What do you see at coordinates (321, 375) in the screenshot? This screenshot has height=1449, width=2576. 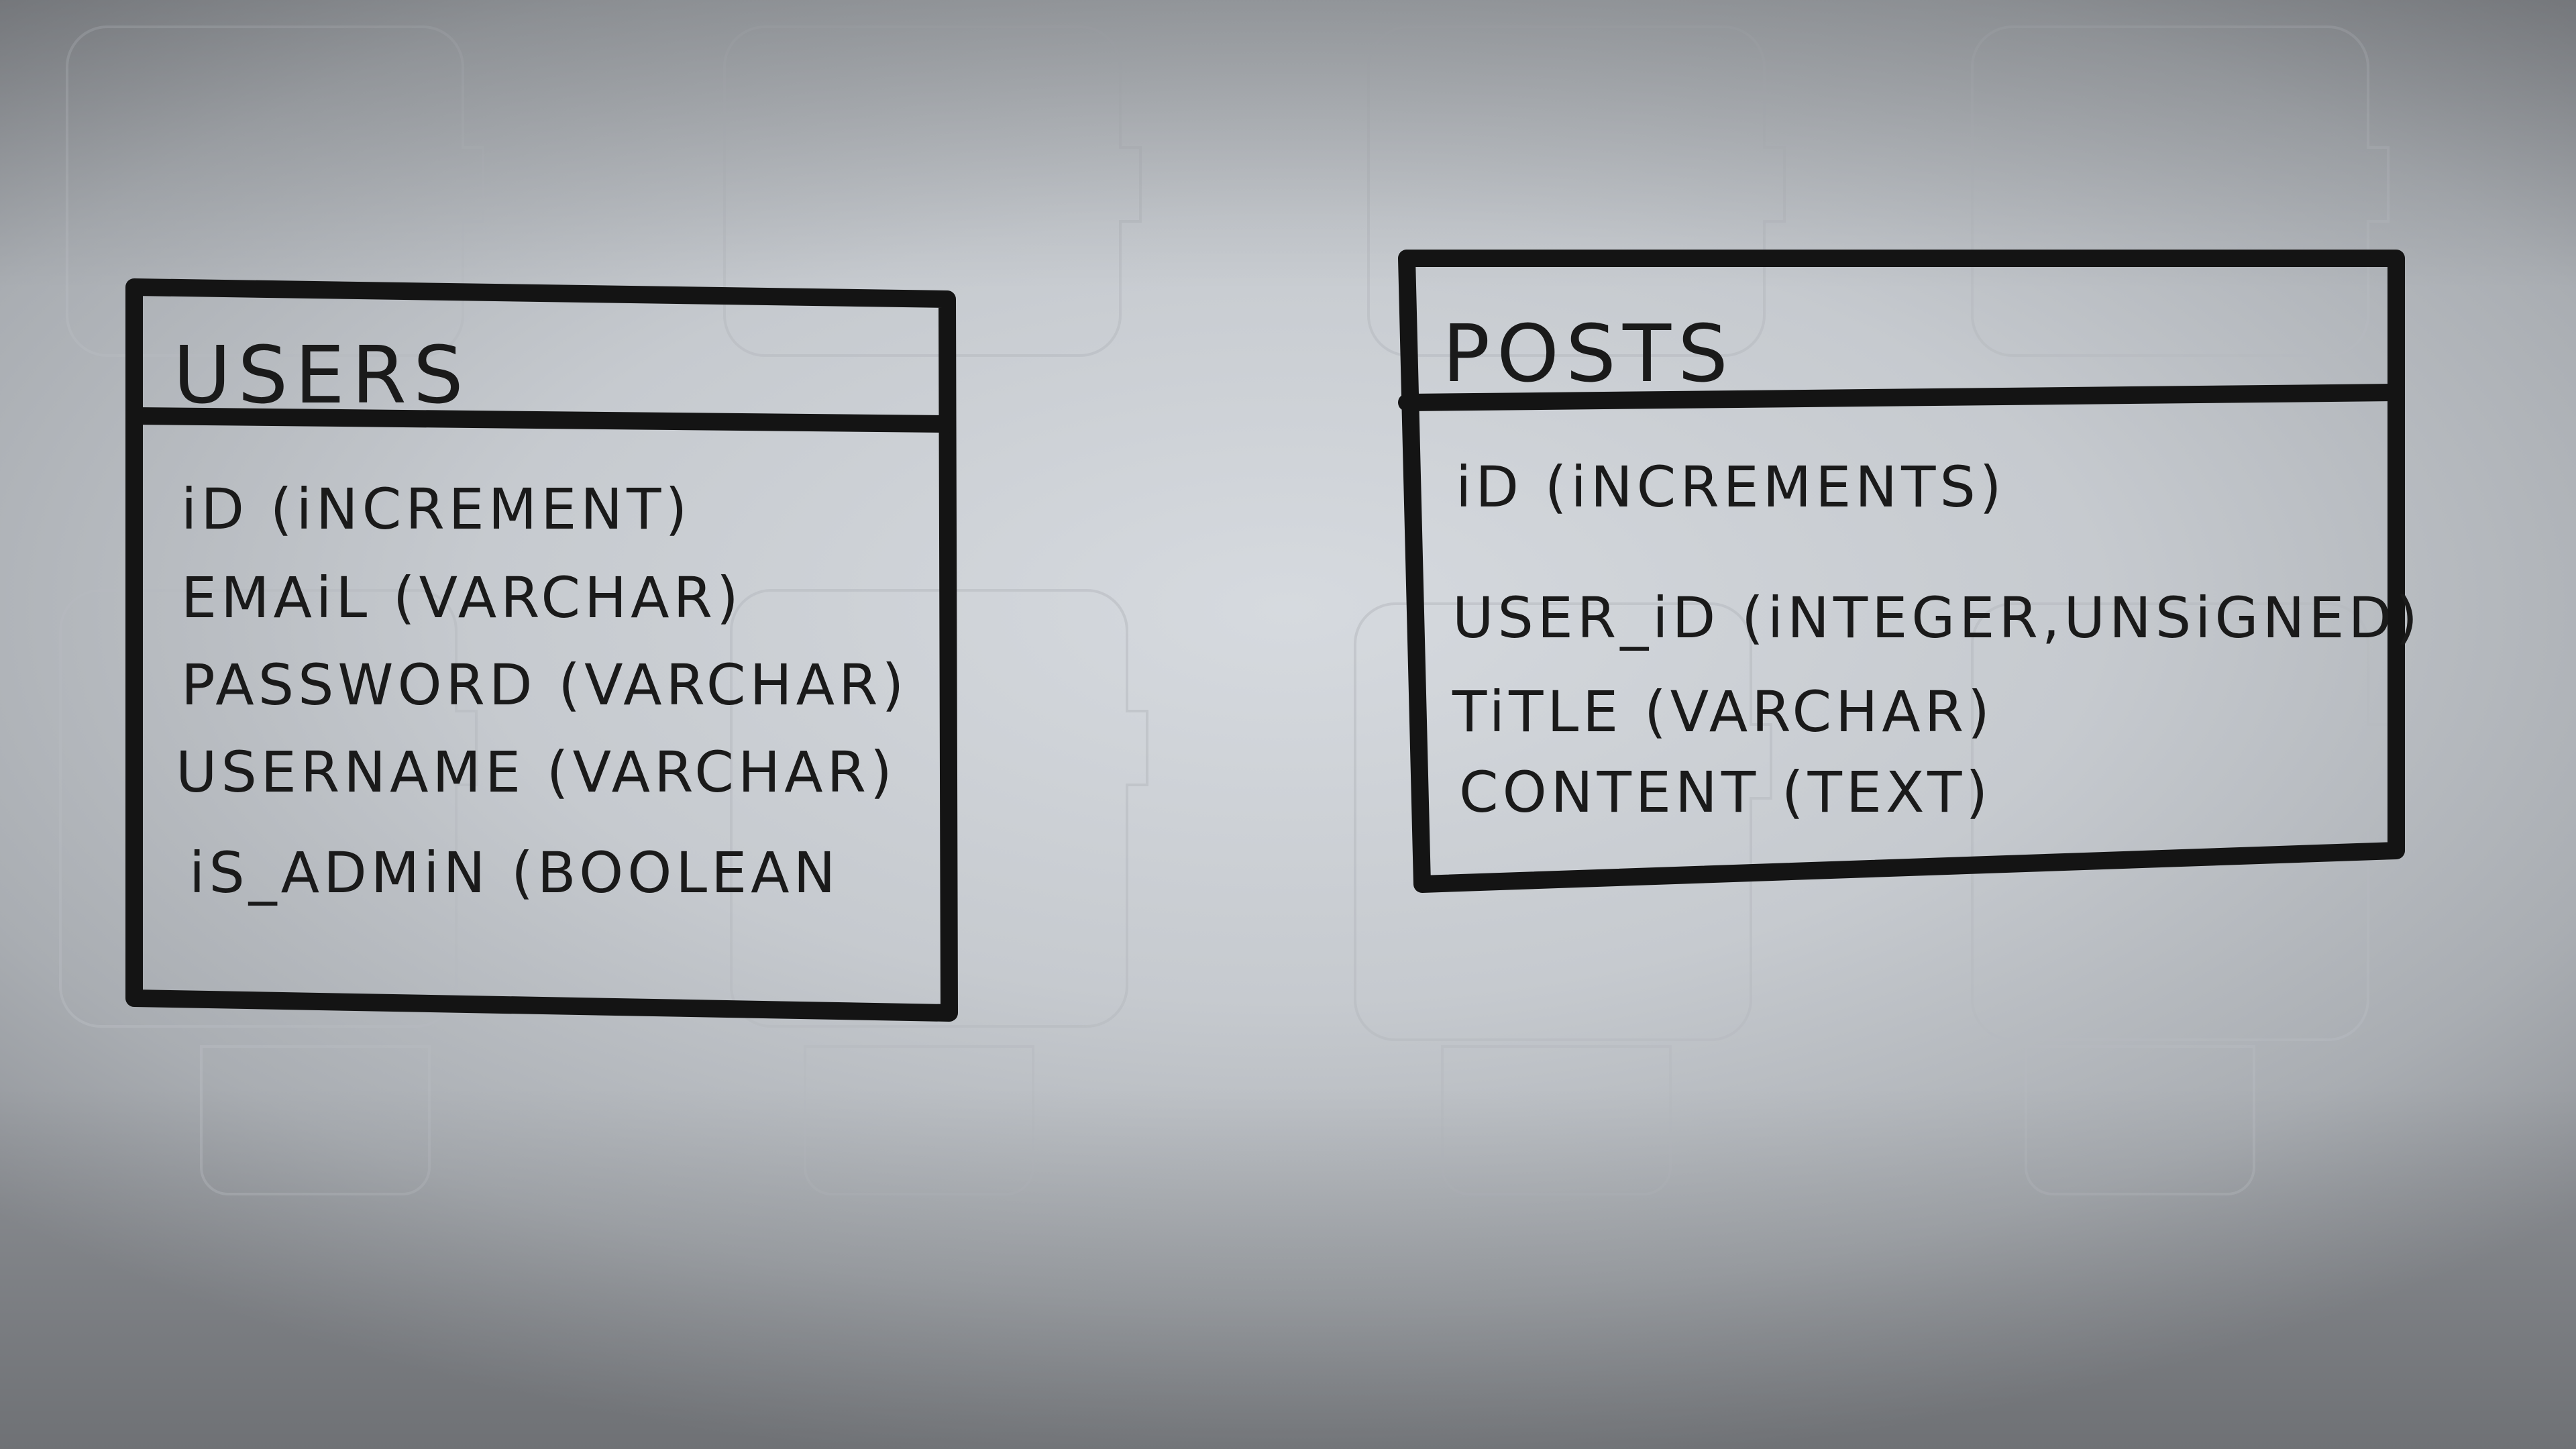 I see `users-table-title: USERS` at bounding box center [321, 375].